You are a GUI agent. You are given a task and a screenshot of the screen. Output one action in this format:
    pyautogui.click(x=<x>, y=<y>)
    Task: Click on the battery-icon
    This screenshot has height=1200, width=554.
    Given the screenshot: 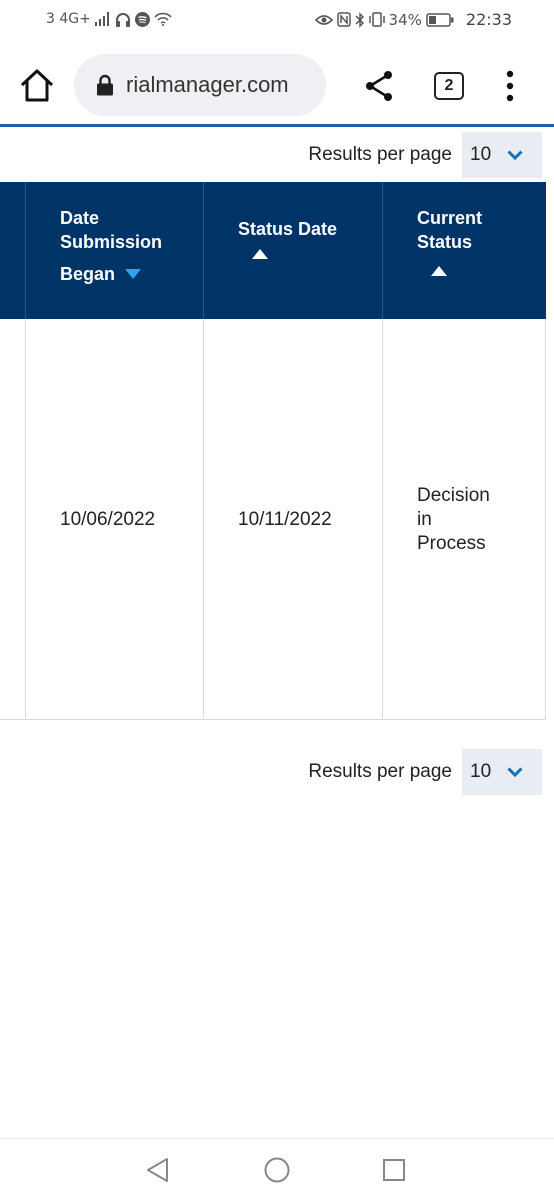 What is the action you would take?
    pyautogui.click(x=440, y=19)
    